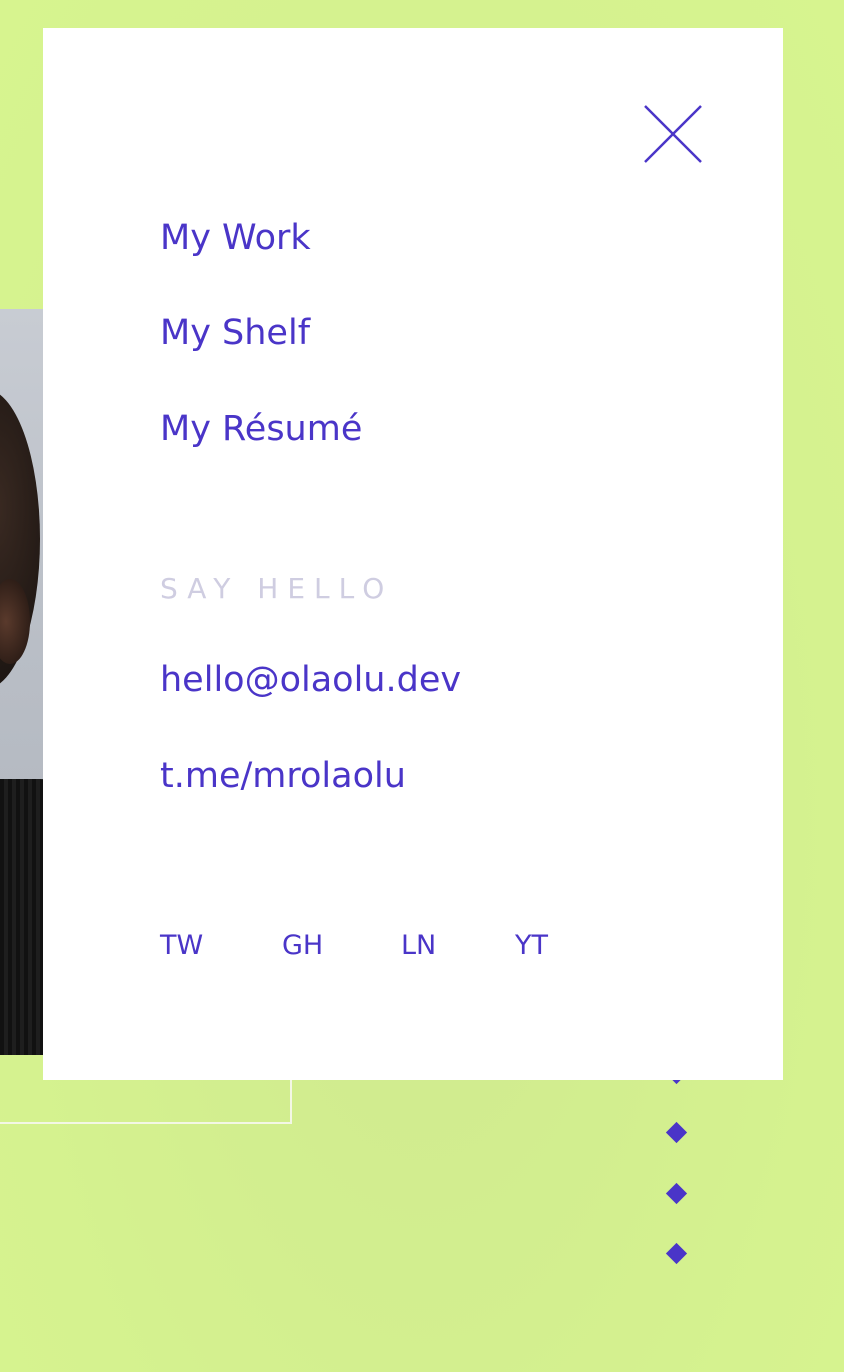 Image resolution: width=844 pixels, height=1372 pixels. I want to click on close-icon, so click(673, 134).